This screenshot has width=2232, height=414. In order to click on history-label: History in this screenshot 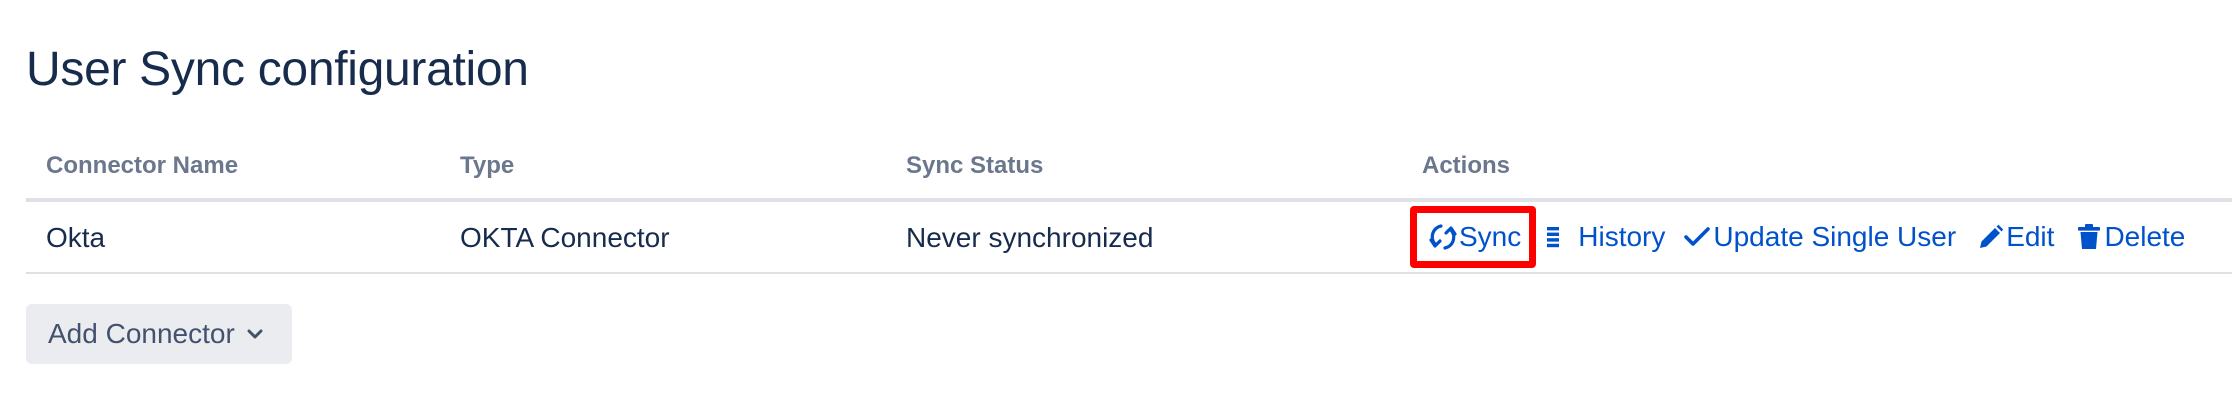, I will do `click(1622, 236)`.